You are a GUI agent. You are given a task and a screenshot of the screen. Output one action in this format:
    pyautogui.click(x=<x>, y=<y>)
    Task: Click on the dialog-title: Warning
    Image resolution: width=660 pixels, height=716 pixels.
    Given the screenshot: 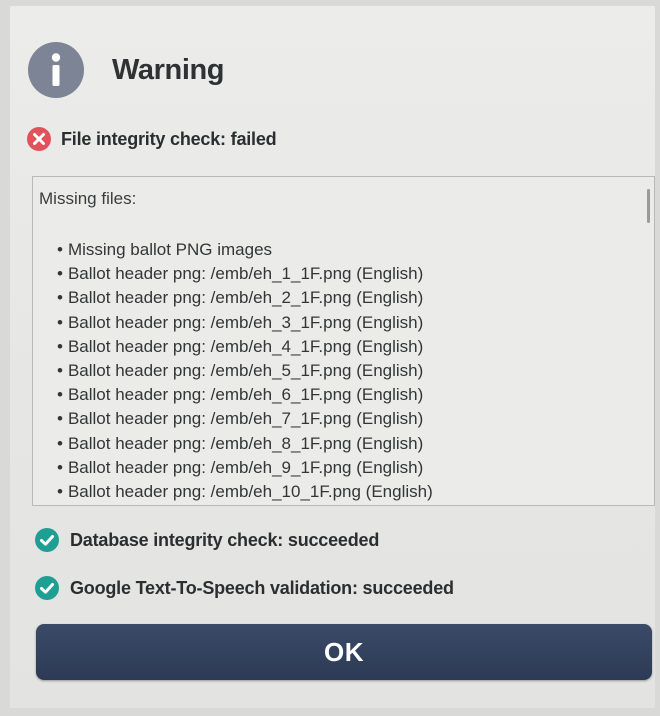 What is the action you would take?
    pyautogui.click(x=168, y=69)
    